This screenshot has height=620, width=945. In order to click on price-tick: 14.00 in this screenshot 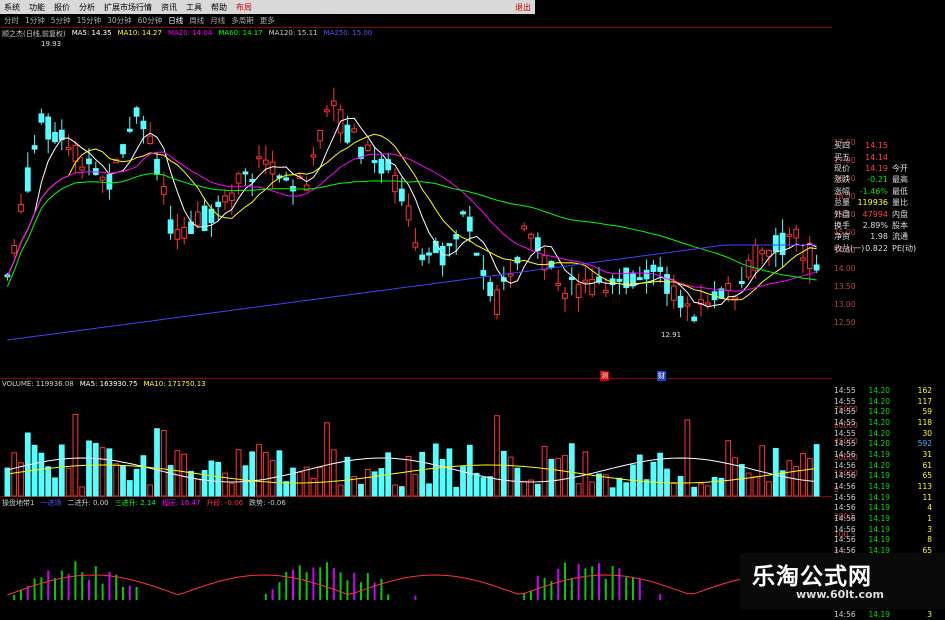, I will do `click(845, 268)`.